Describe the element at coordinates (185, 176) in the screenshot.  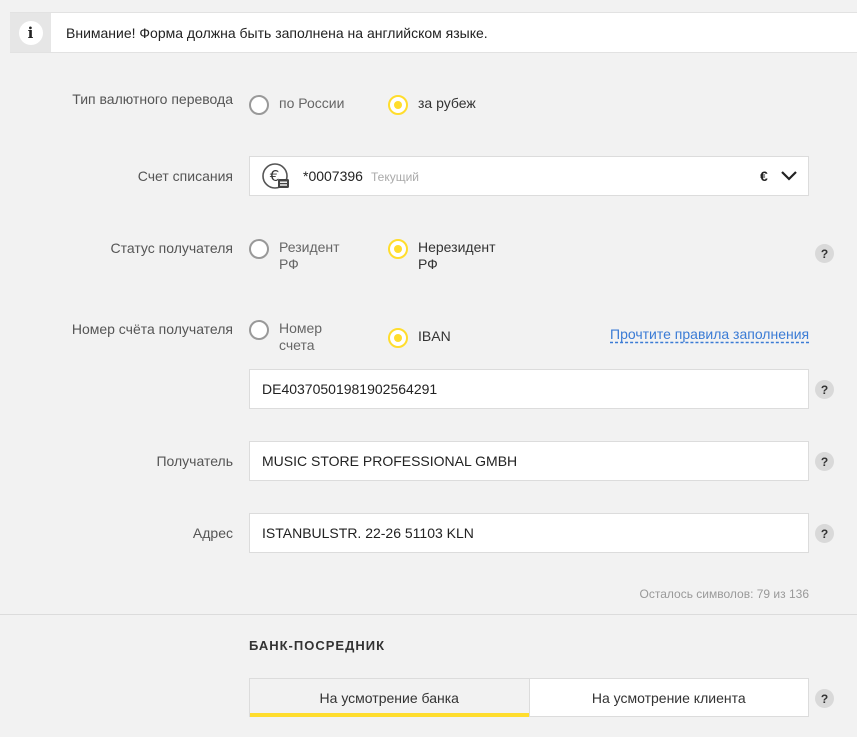
I see `debit-account-label: Счет списания` at that location.